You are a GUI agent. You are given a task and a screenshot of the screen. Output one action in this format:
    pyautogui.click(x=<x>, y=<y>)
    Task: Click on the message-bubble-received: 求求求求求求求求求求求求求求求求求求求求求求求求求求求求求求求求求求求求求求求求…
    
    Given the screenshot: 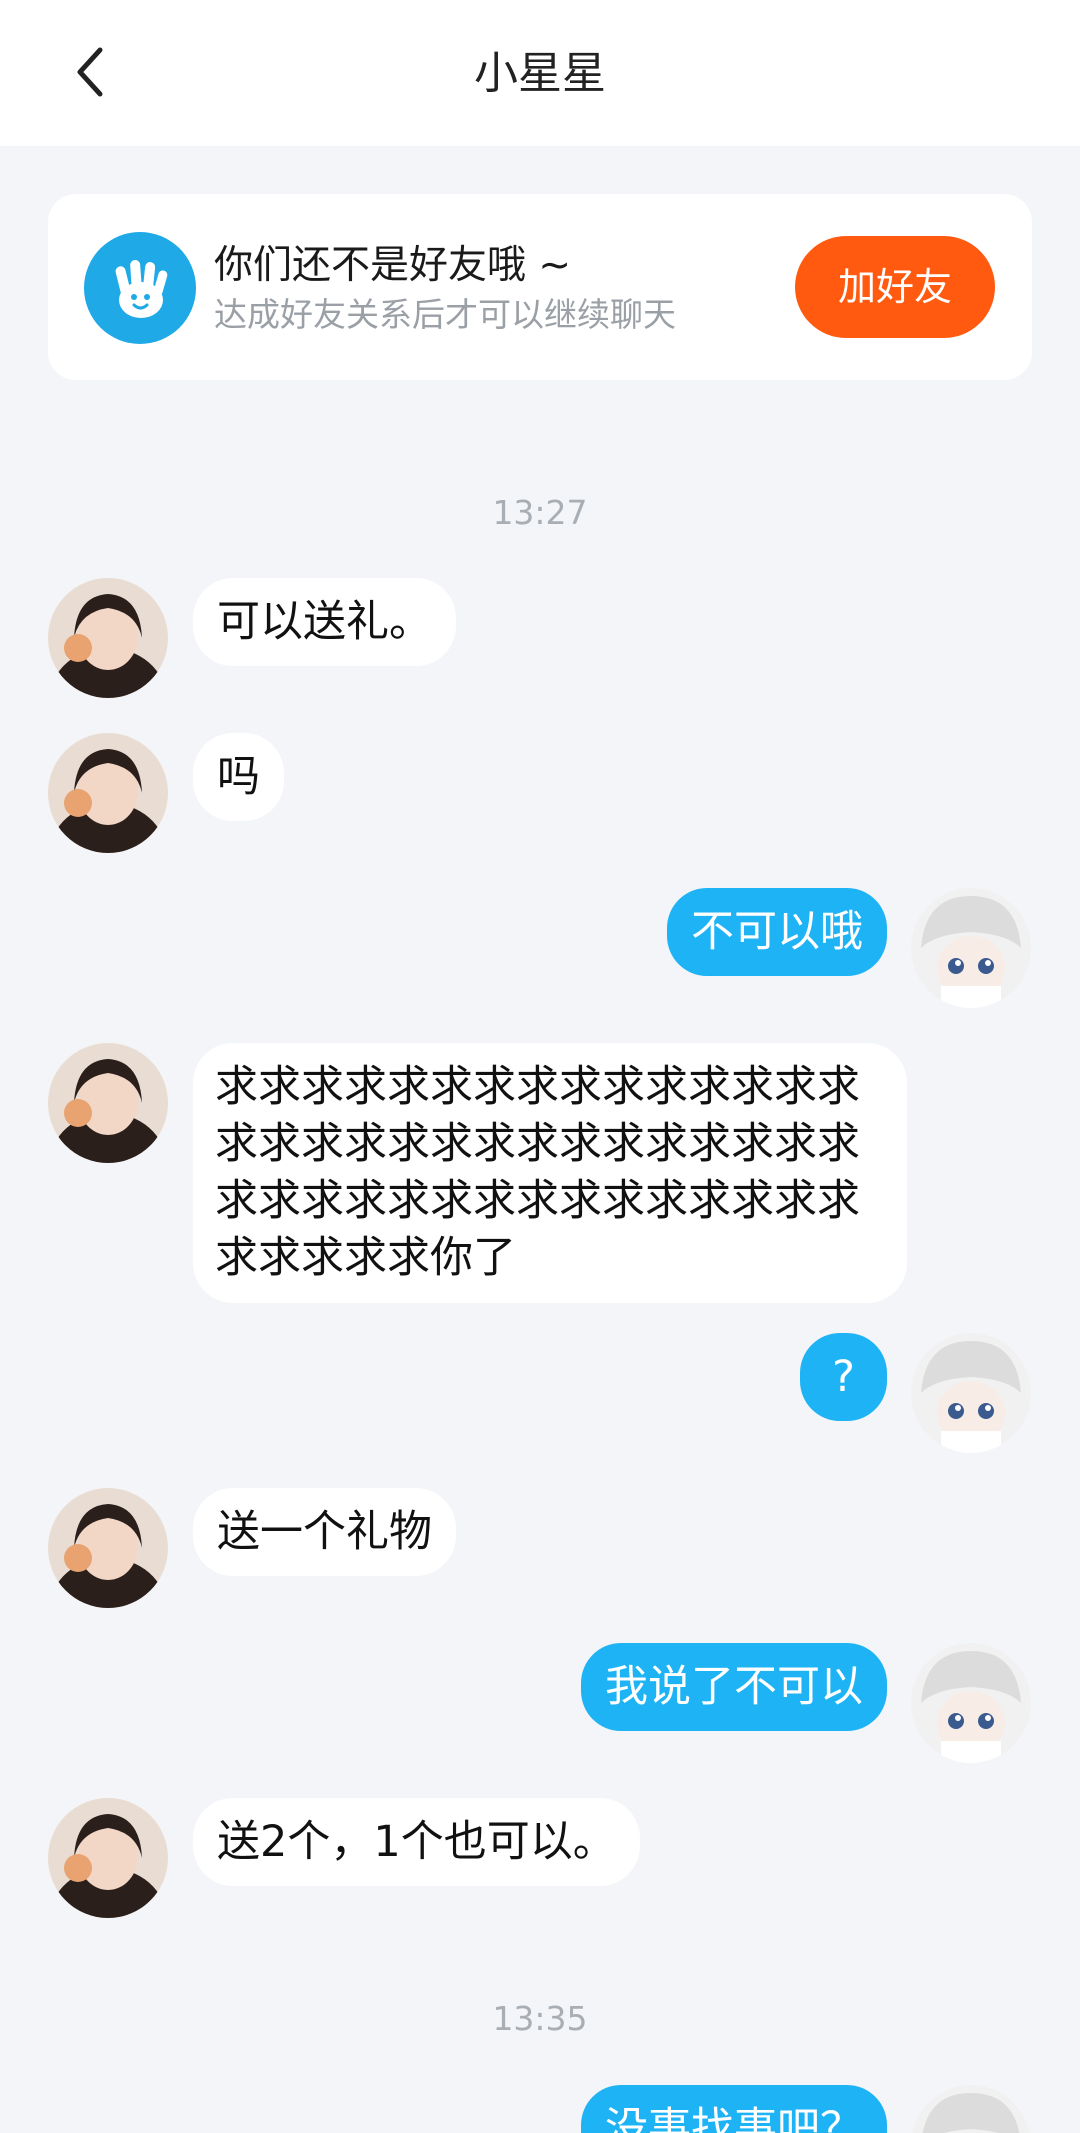 What is the action you would take?
    pyautogui.click(x=550, y=1173)
    